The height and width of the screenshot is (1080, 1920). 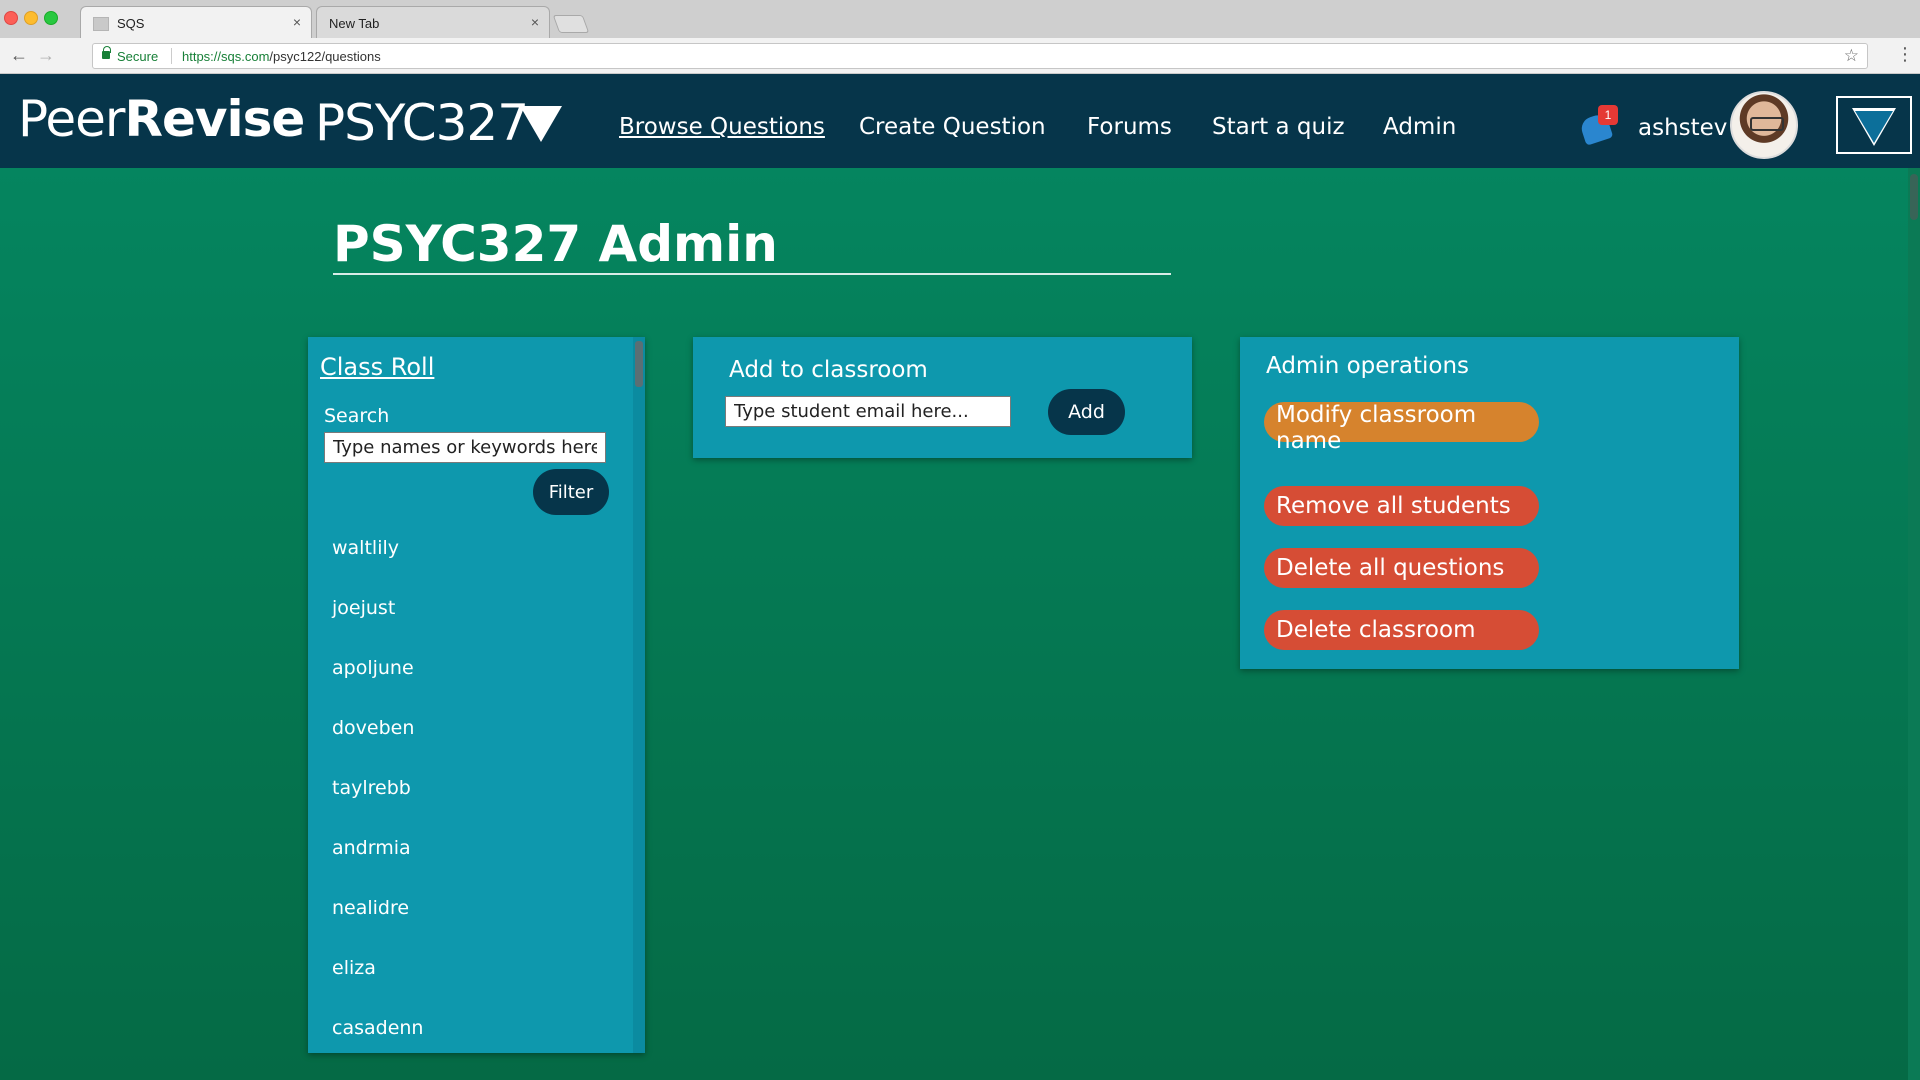 I want to click on brand-logo: PeerRevise, so click(x=161, y=119).